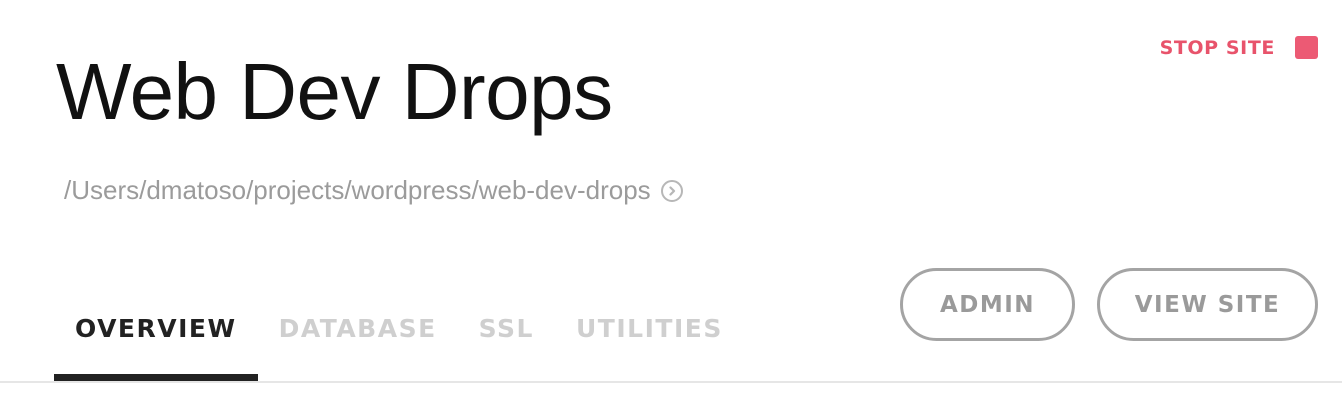 The width and height of the screenshot is (1342, 418). What do you see at coordinates (334, 91) in the screenshot?
I see `site-title: Web Dev Drops` at bounding box center [334, 91].